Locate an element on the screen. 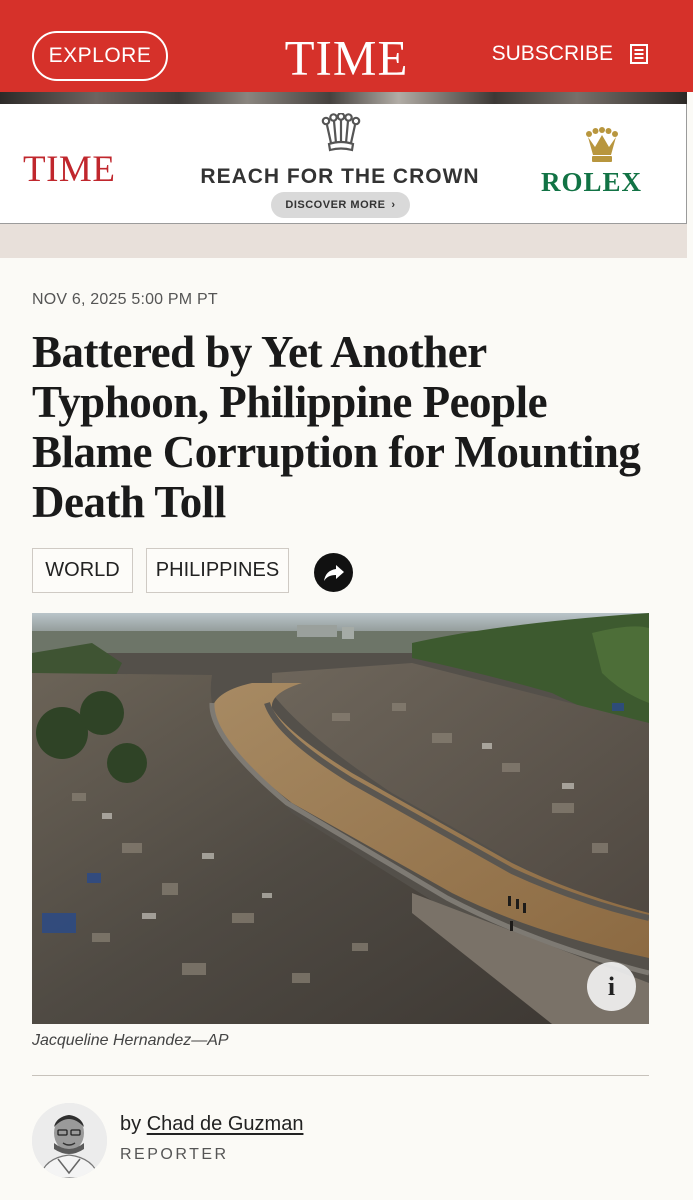 This screenshot has width=693, height=1200. byline-prefix: by is located at coordinates (131, 1124).